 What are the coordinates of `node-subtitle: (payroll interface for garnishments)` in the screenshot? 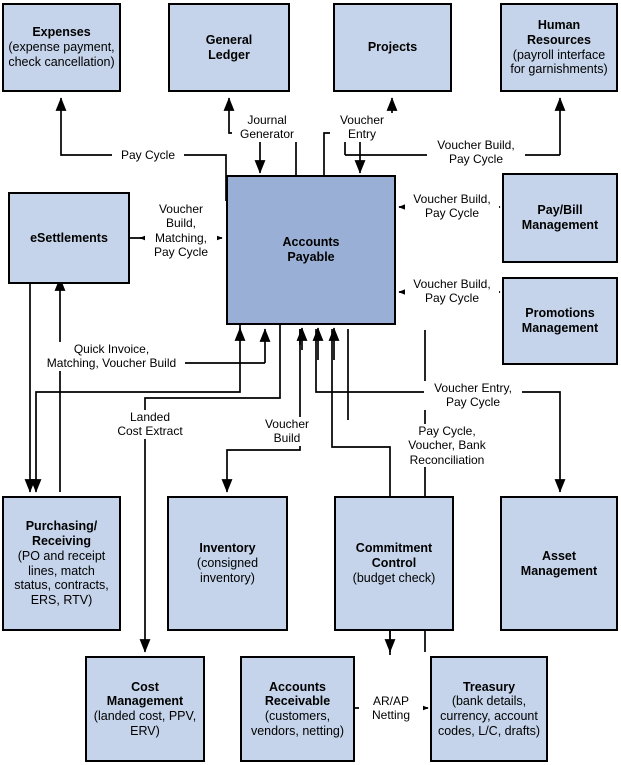 It's located at (559, 62).